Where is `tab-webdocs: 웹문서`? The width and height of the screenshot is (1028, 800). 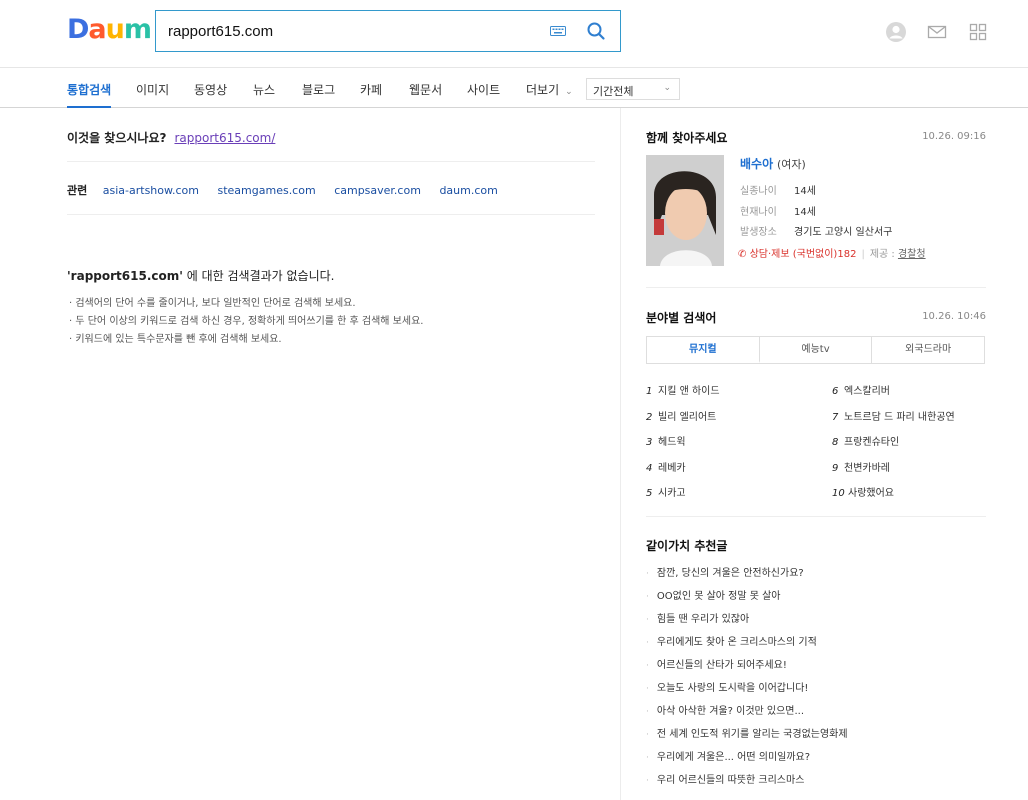
tab-webdocs: 웹문서 is located at coordinates (425, 89).